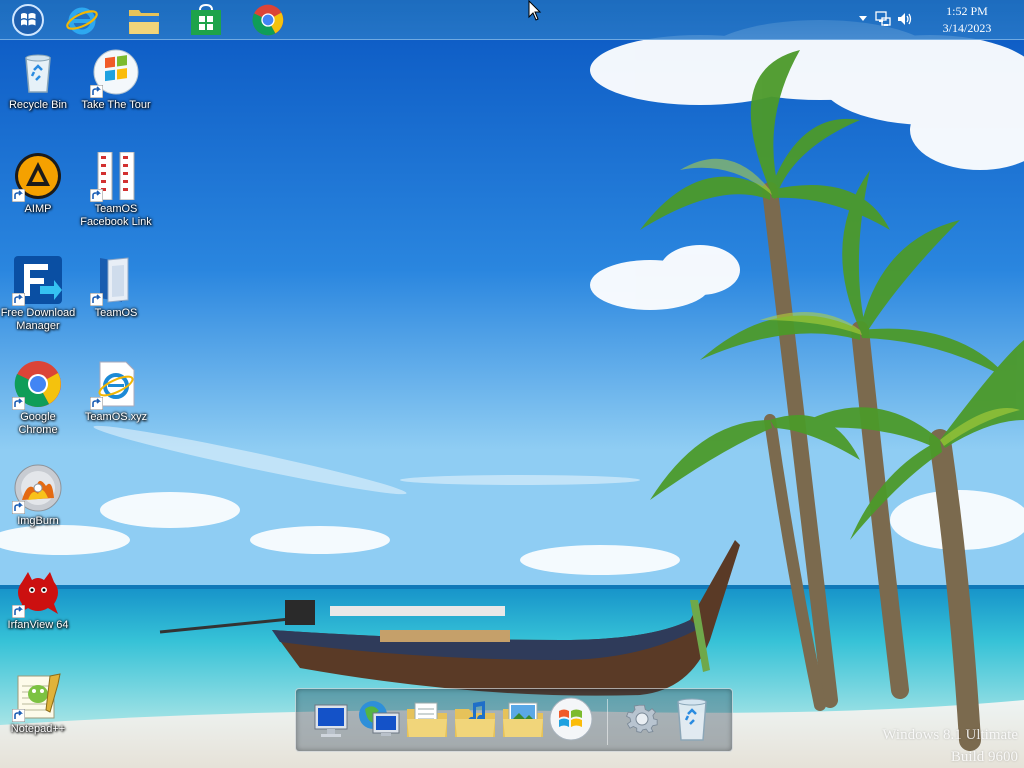 This screenshot has height=768, width=1024. Describe the element at coordinates (37, 177) in the screenshot. I see `aimp-icon` at that location.